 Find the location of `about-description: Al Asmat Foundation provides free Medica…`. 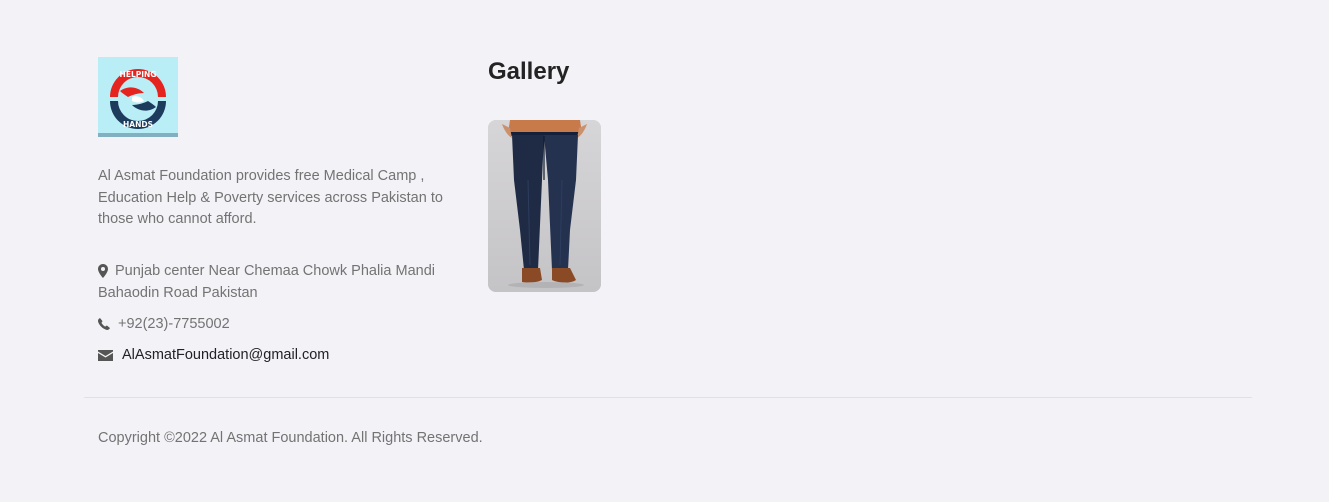

about-description: Al Asmat Foundation provides free Medica… is located at coordinates (270, 197).